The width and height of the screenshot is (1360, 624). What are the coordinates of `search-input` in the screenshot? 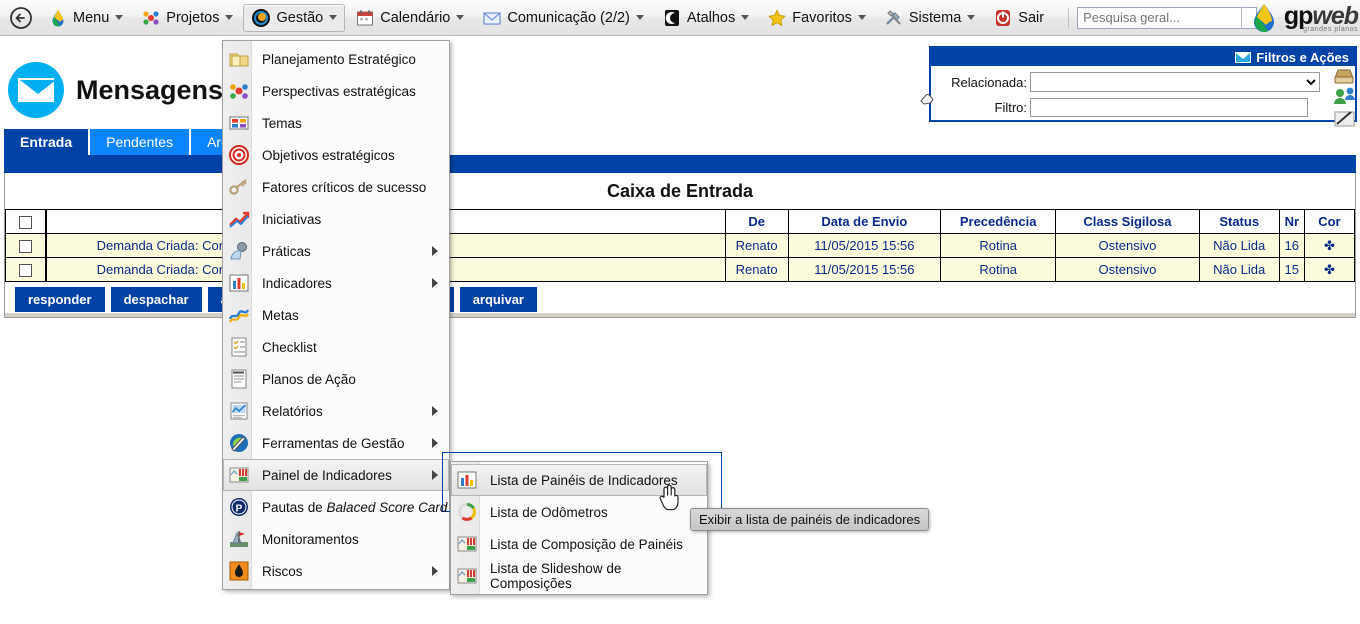 It's located at (1167, 17).